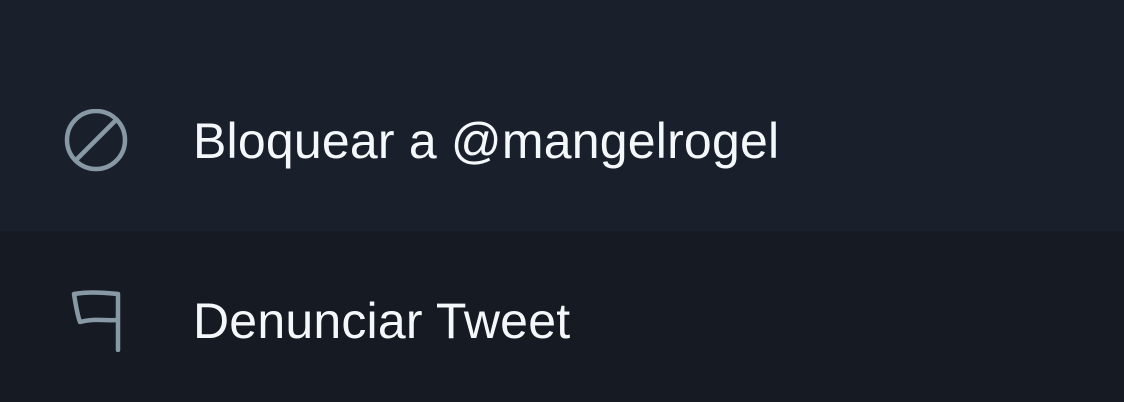 The height and width of the screenshot is (402, 1124). Describe the element at coordinates (97, 320) in the screenshot. I see `flag-icon` at that location.